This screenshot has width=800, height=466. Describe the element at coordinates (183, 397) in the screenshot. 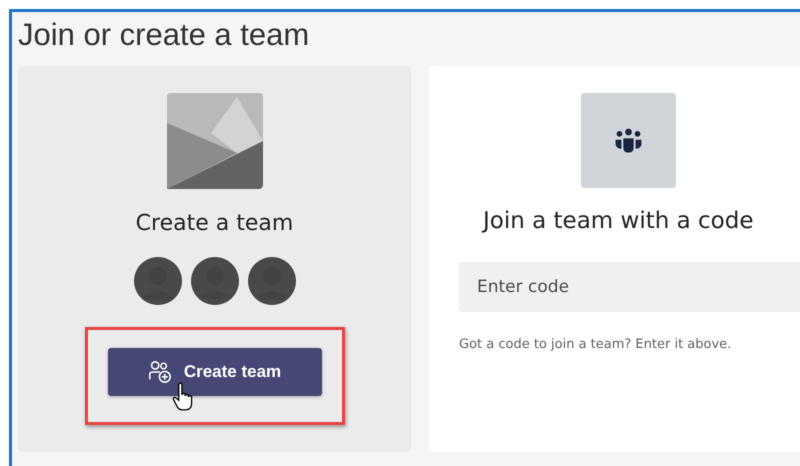

I see `hand-cursor-icon` at that location.